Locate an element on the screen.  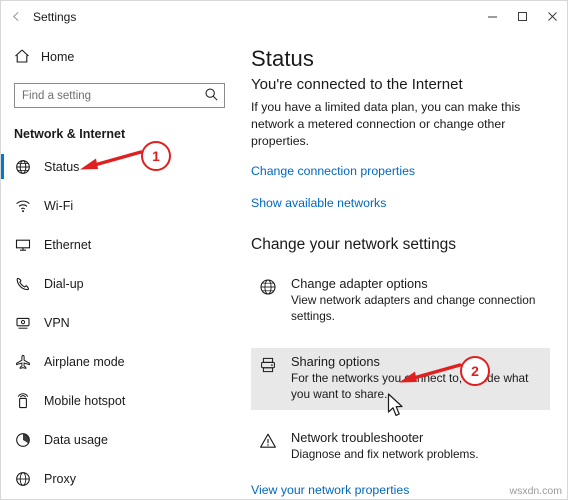
sidebar-item-label: Data usage is located at coordinates (76, 439).